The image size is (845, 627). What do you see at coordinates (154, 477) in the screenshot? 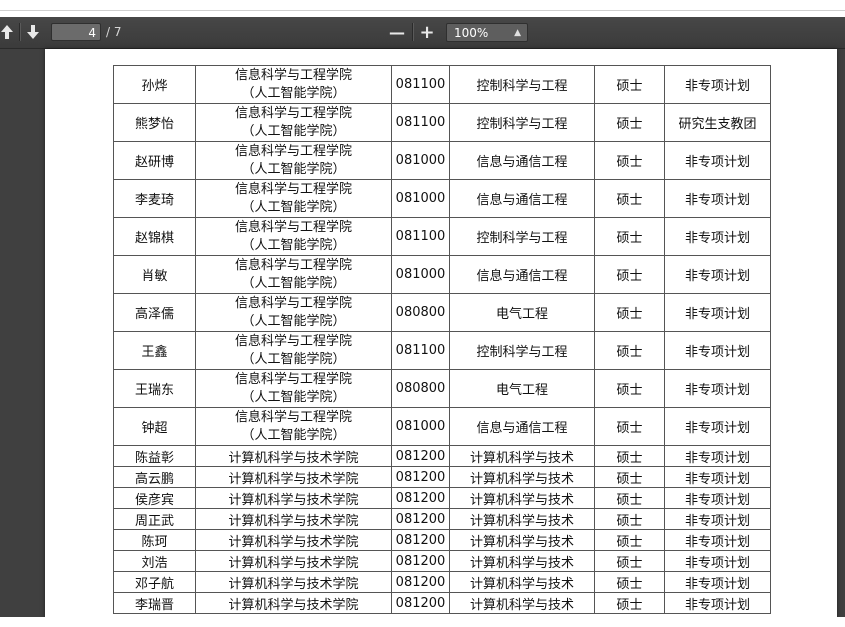
I see `name-cell: 高云鹏` at bounding box center [154, 477].